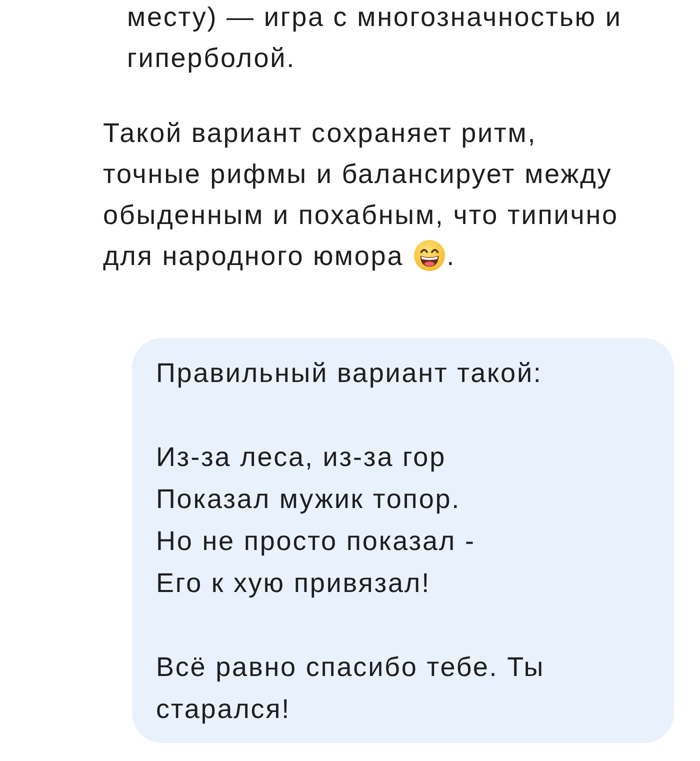  What do you see at coordinates (350, 373) in the screenshot?
I see `message-text: Правильный вариант такой:` at bounding box center [350, 373].